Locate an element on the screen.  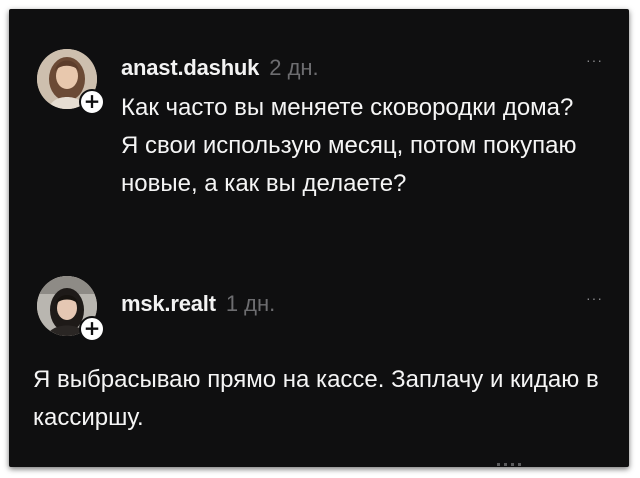
comment-header: anast.dashuk 2 дн. is located at coordinates (220, 68).